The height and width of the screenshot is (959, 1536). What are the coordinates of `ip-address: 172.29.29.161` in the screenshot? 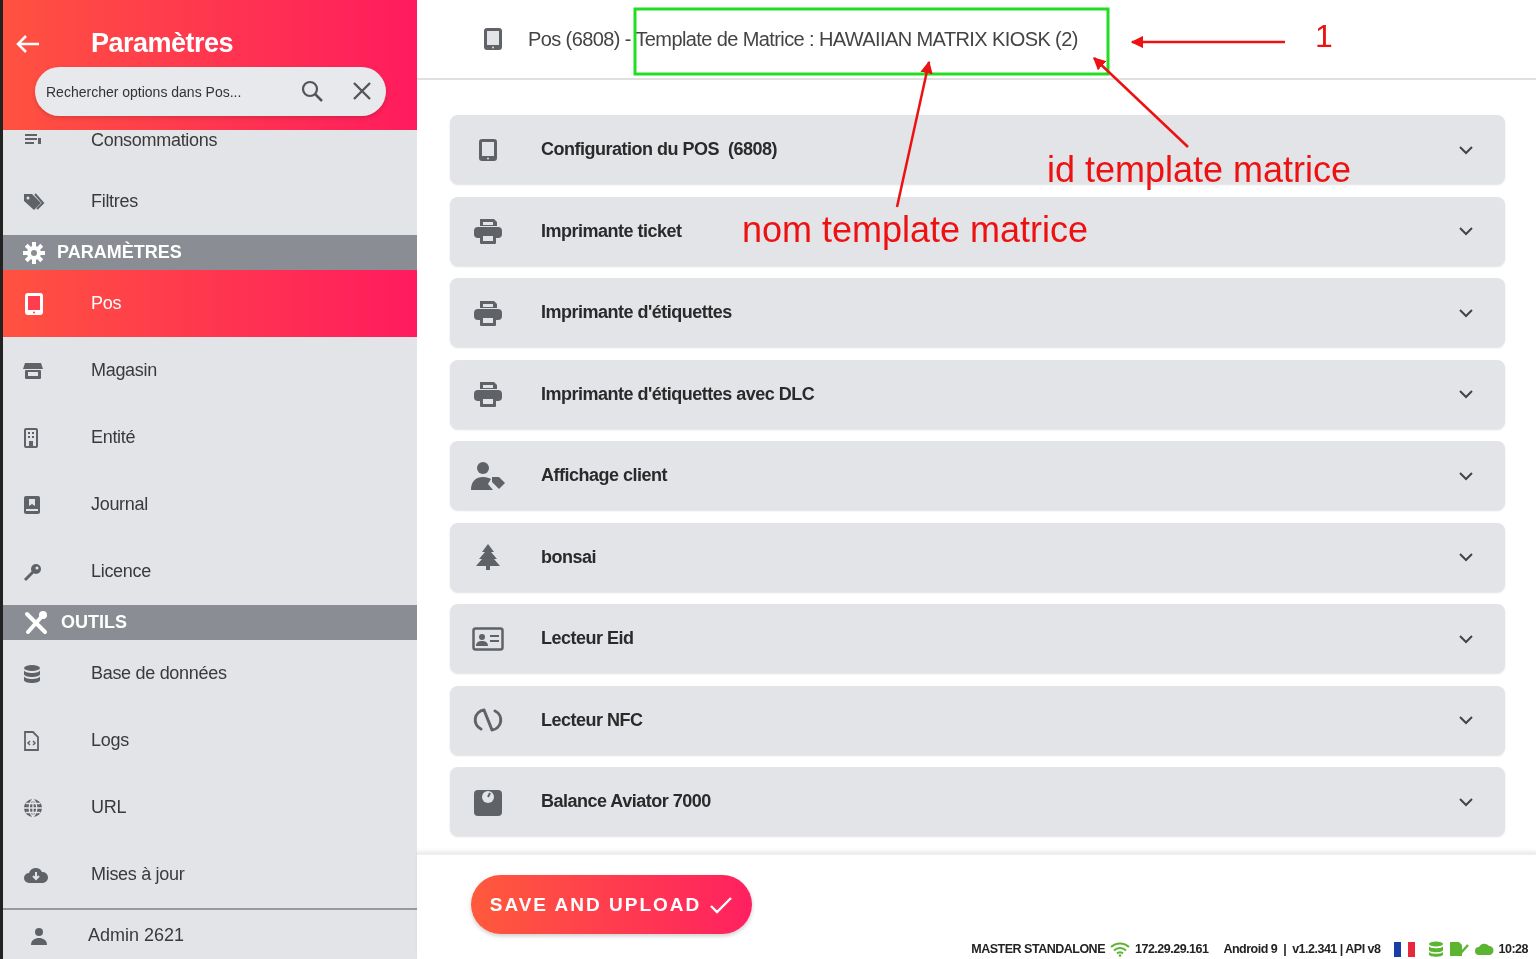 It's located at (1172, 949).